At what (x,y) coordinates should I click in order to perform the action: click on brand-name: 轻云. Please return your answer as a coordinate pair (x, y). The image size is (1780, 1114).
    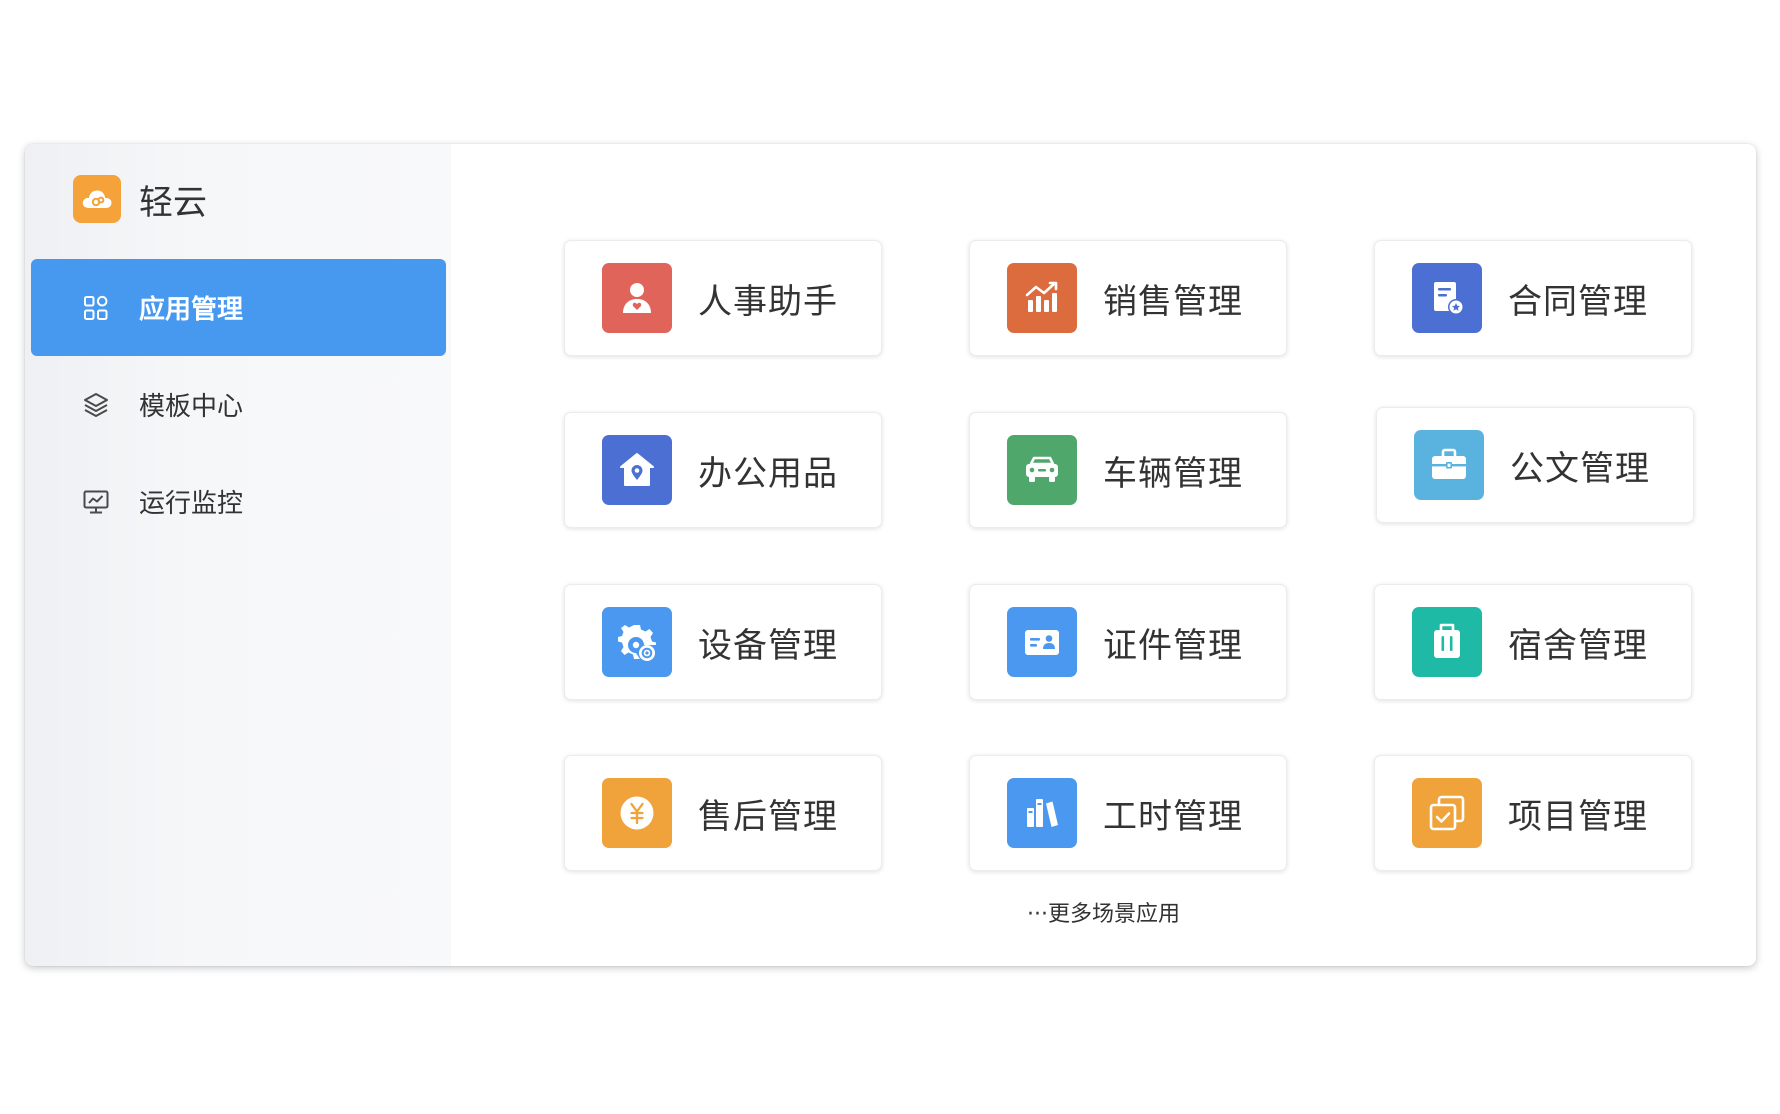
    Looking at the image, I should click on (173, 202).